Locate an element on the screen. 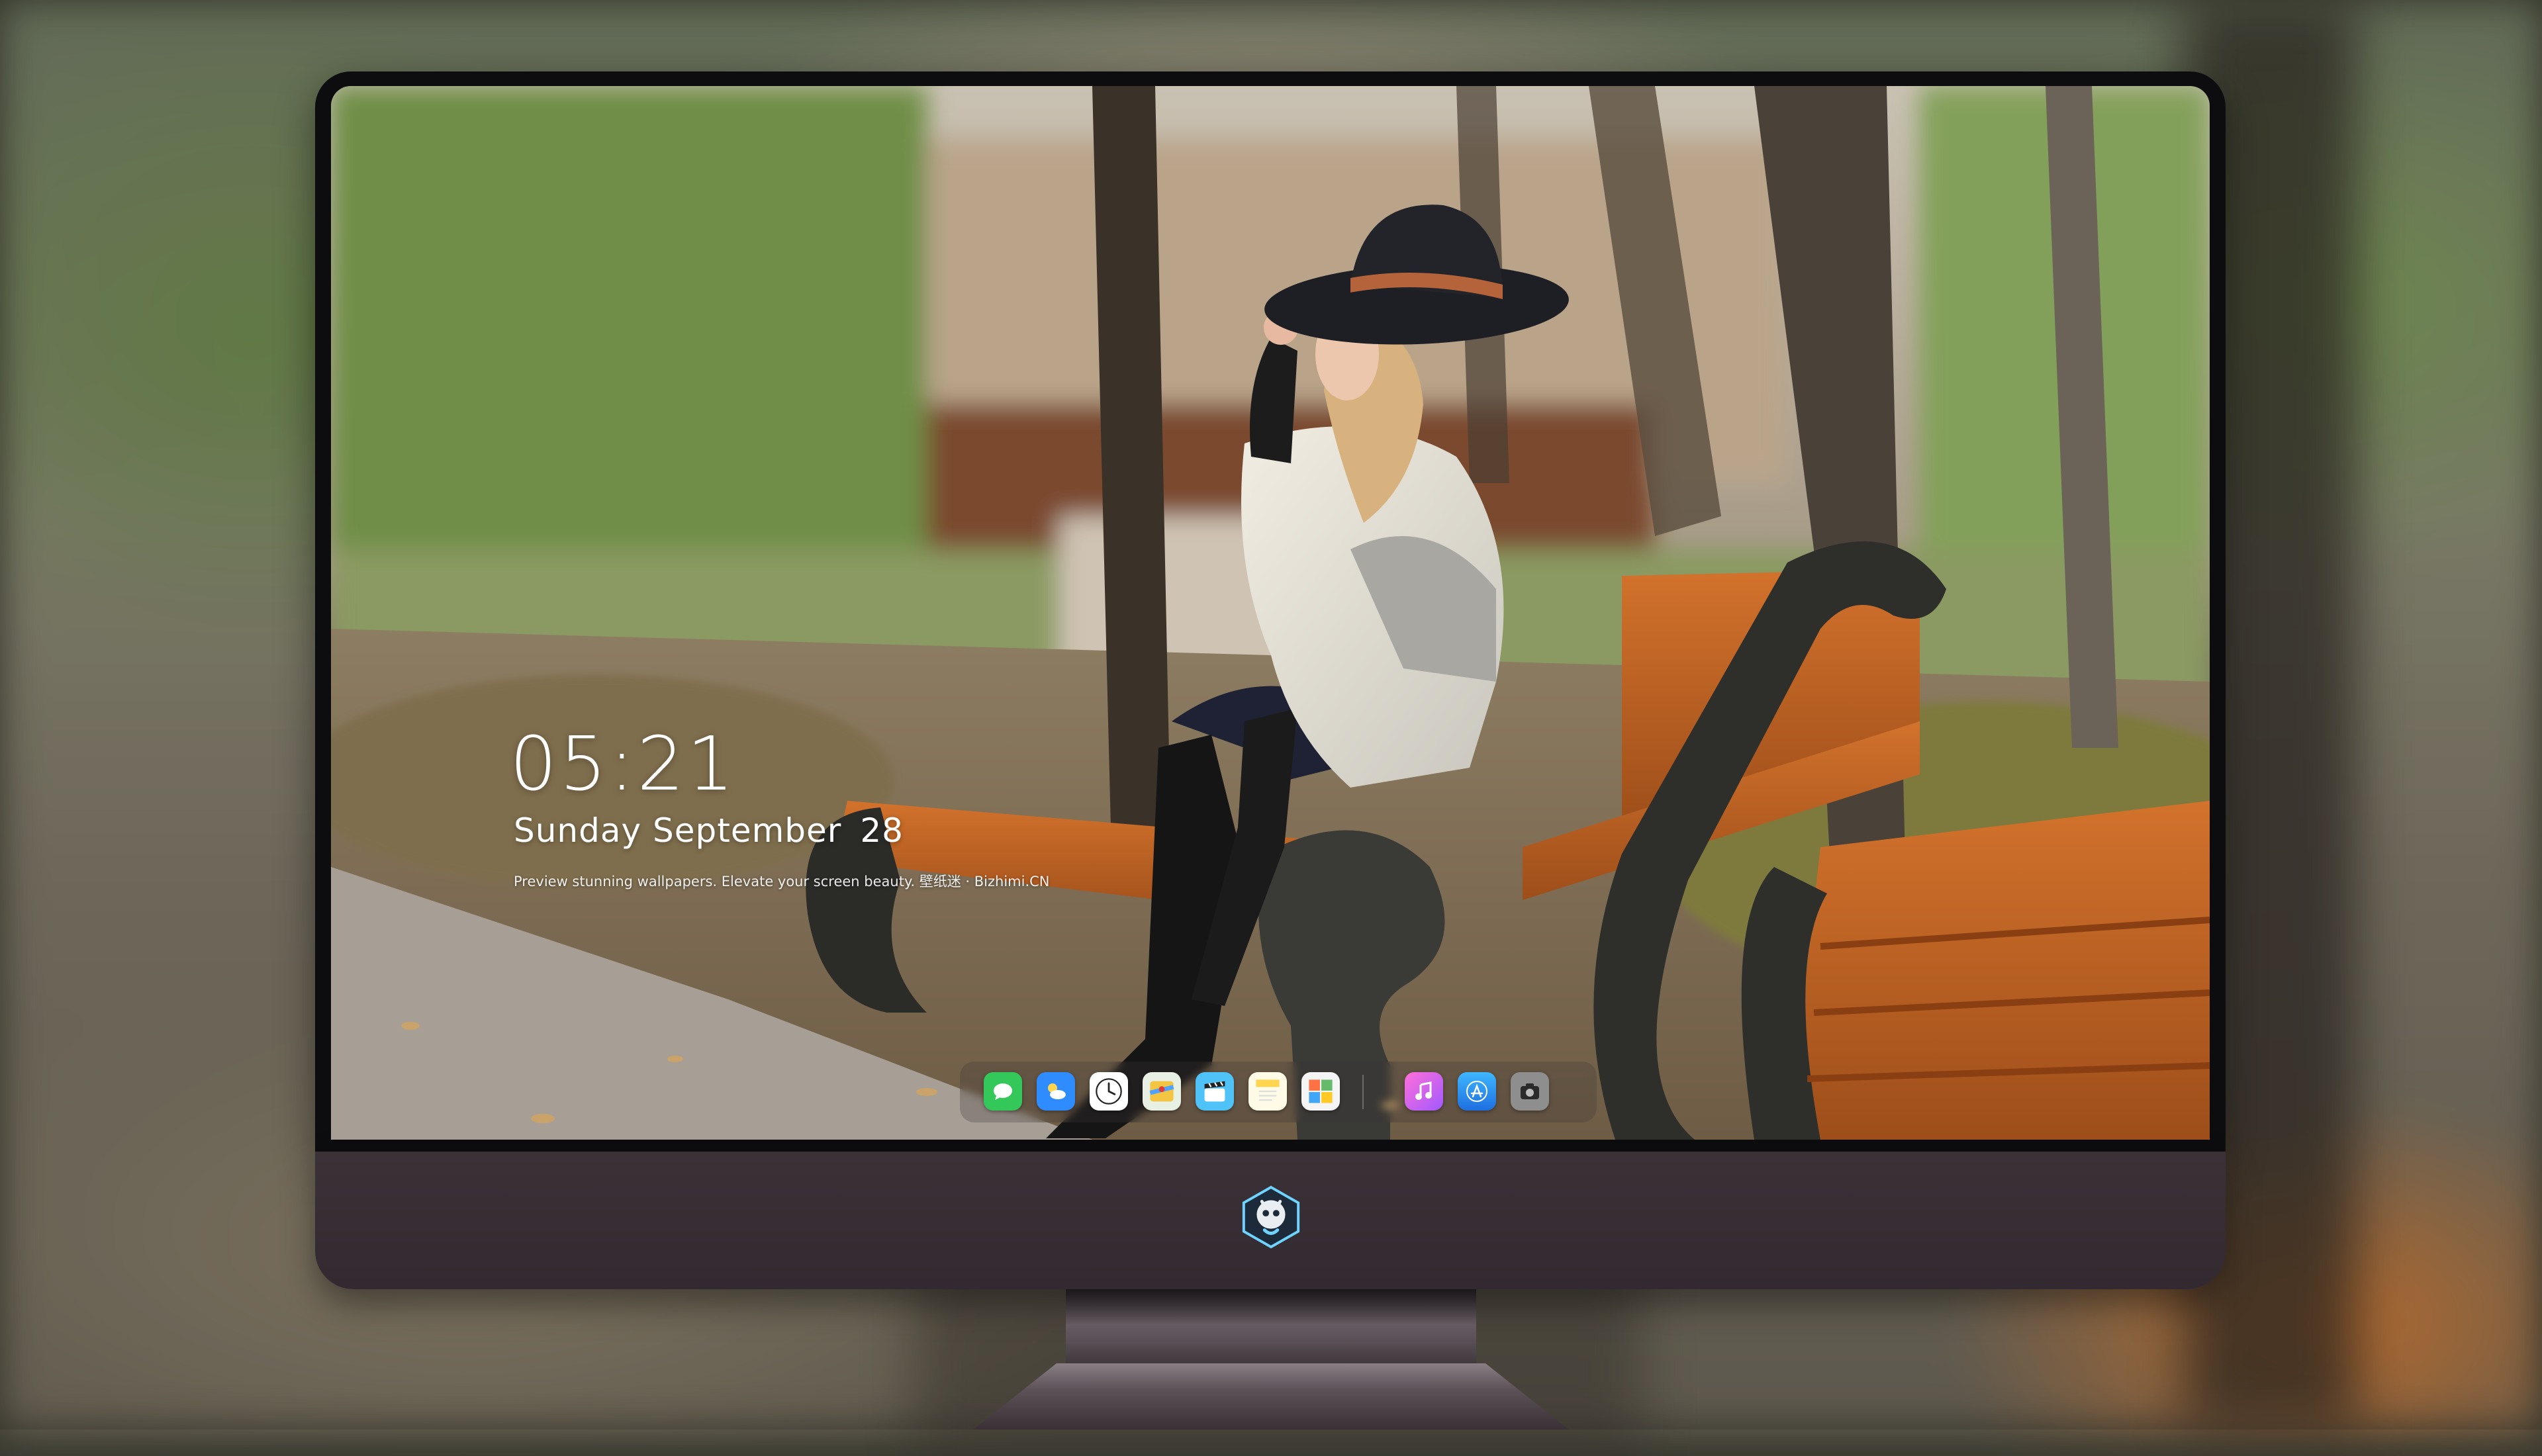  notes-icon is located at coordinates (1267, 1091).